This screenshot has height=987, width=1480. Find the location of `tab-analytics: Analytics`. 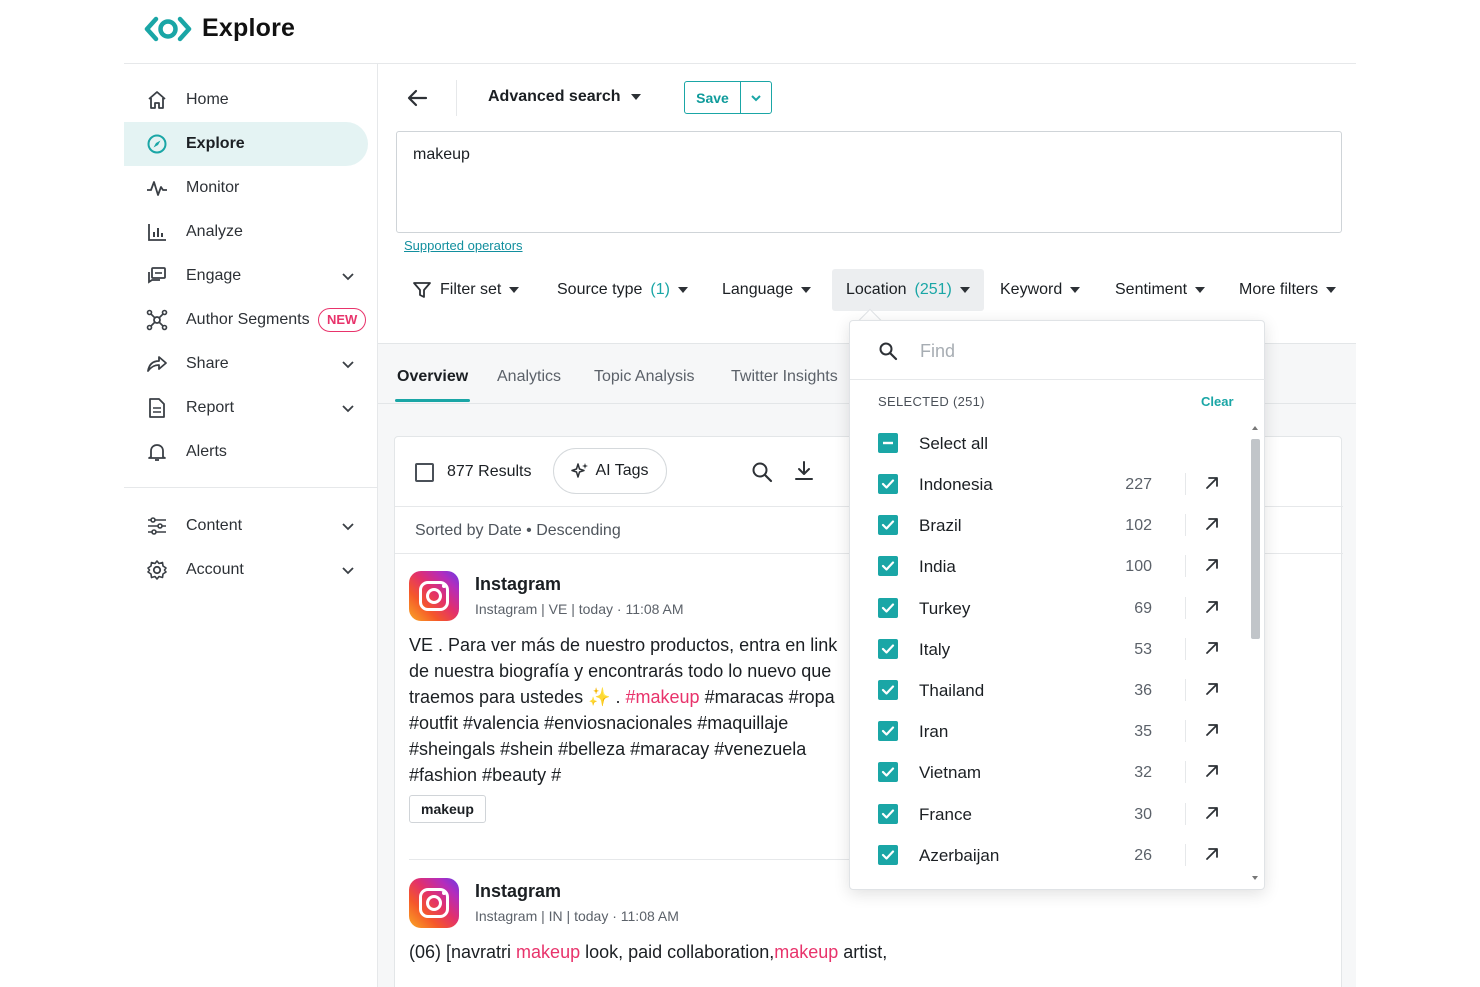

tab-analytics: Analytics is located at coordinates (529, 377).